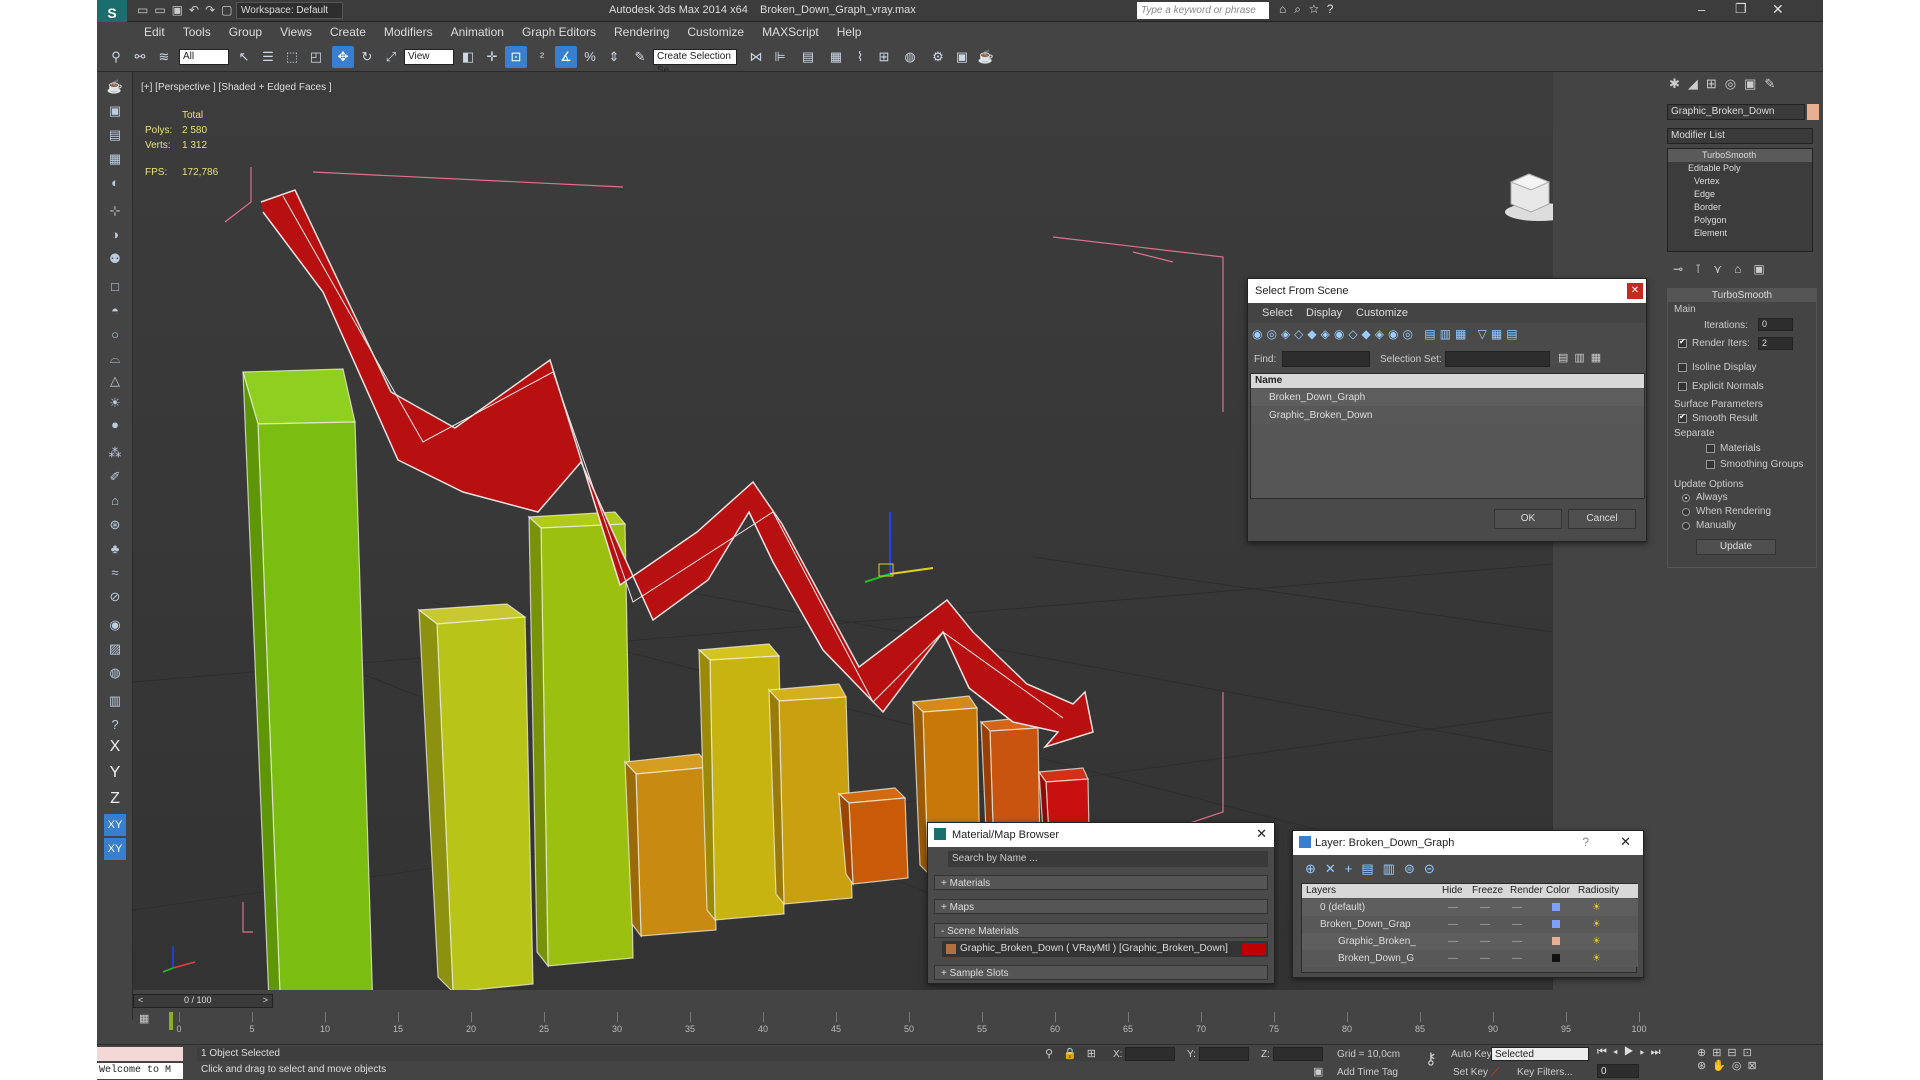  I want to click on object-color-swatch, so click(1813, 112).